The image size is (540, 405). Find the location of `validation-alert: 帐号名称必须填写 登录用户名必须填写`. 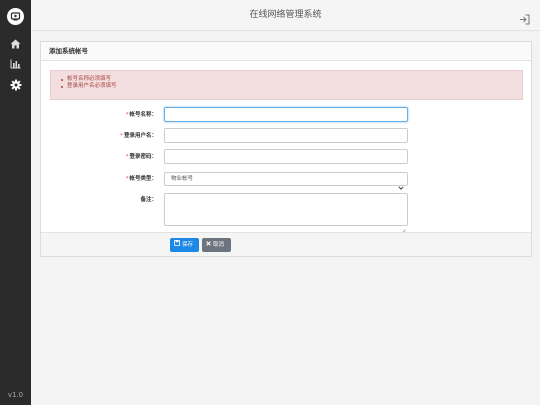

validation-alert: 帐号名称必须填写 登录用户名必须填写 is located at coordinates (286, 85).